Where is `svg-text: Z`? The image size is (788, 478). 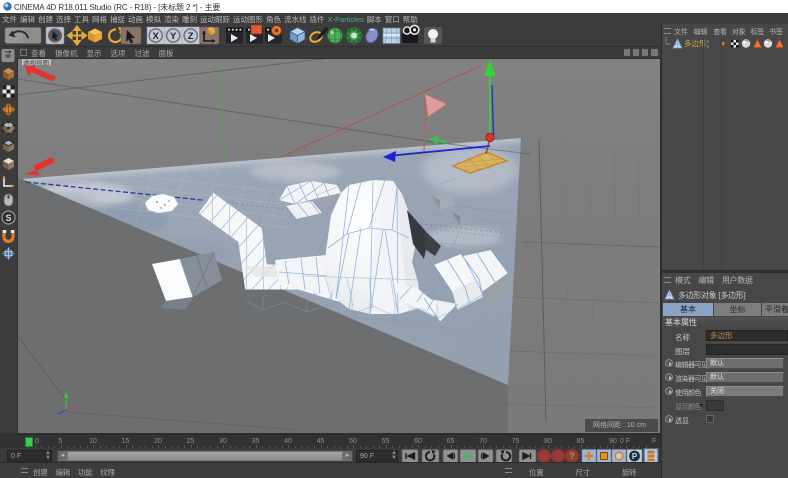
svg-text: Z is located at coordinates (191, 36).